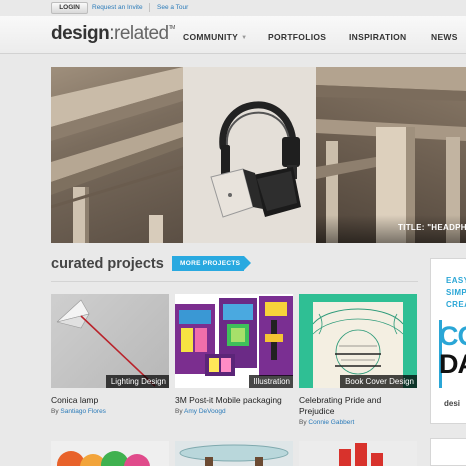 This screenshot has height=466, width=466. I want to click on see-tour-link: See a Tour, so click(172, 7).